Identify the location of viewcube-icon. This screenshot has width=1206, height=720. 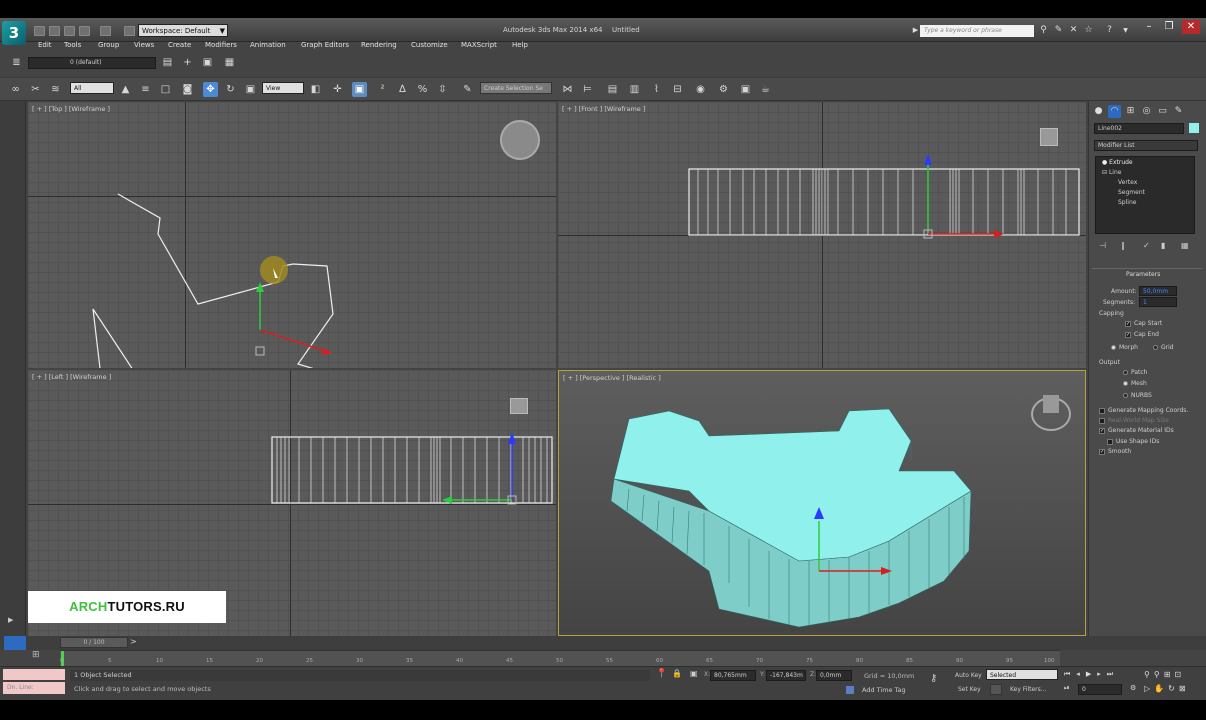
(1049, 137).